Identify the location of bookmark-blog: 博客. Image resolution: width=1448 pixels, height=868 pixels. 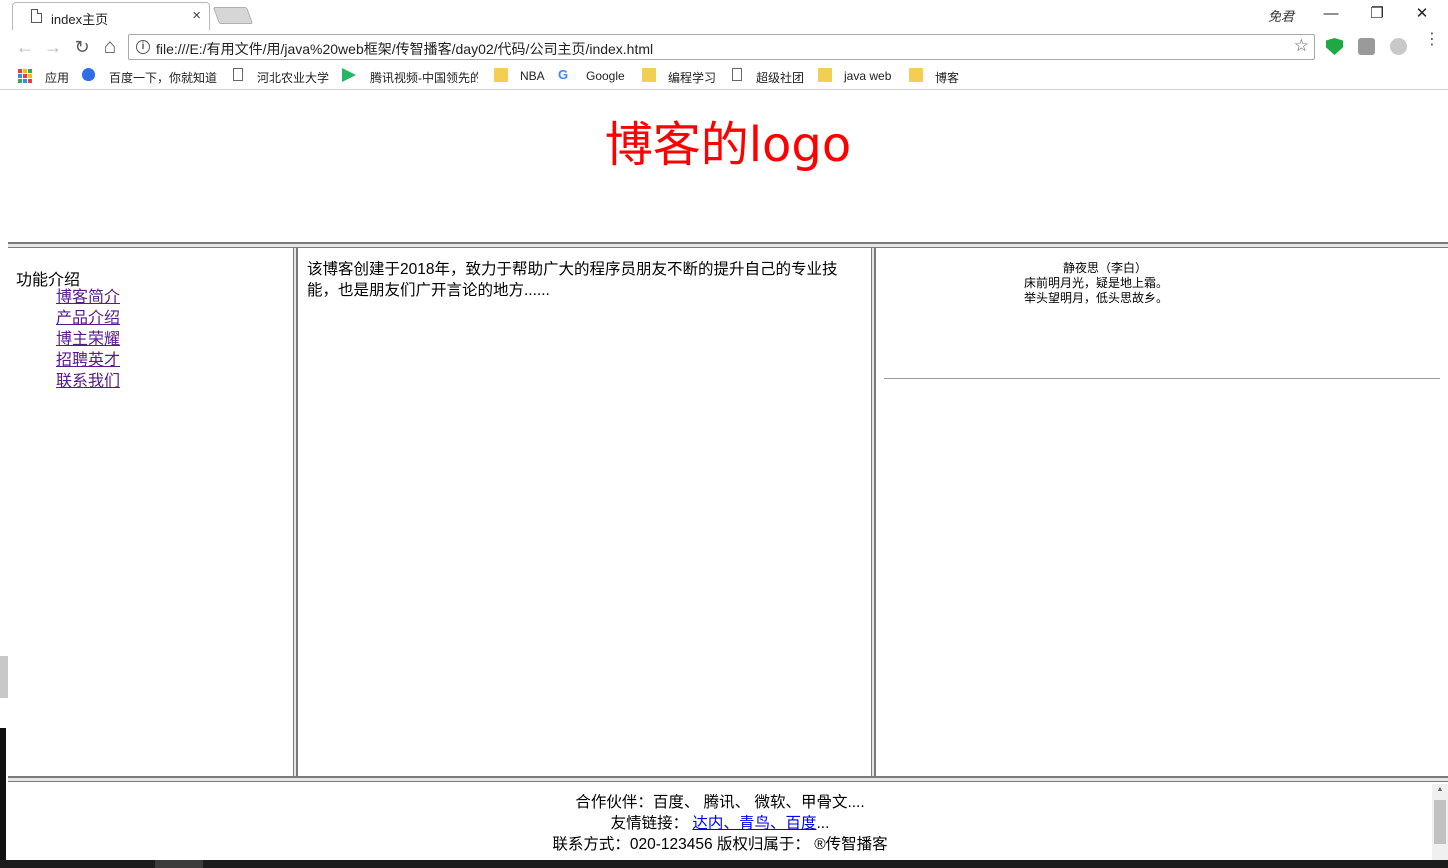
(947, 77).